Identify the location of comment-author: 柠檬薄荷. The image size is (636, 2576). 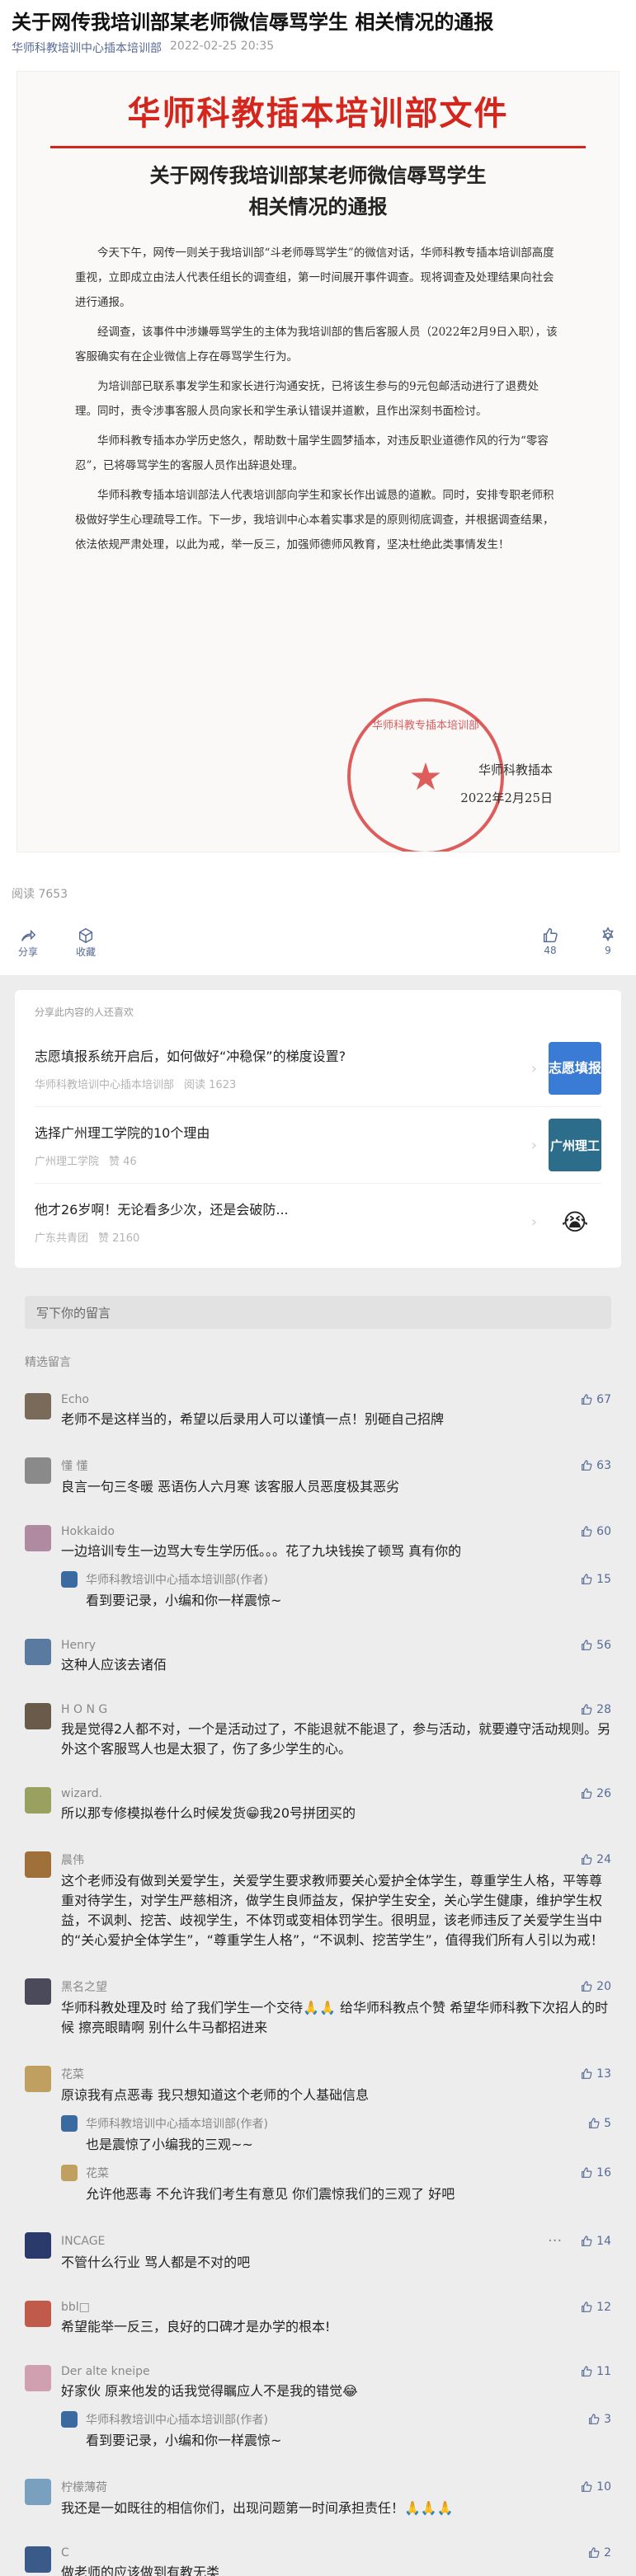
(84, 2488).